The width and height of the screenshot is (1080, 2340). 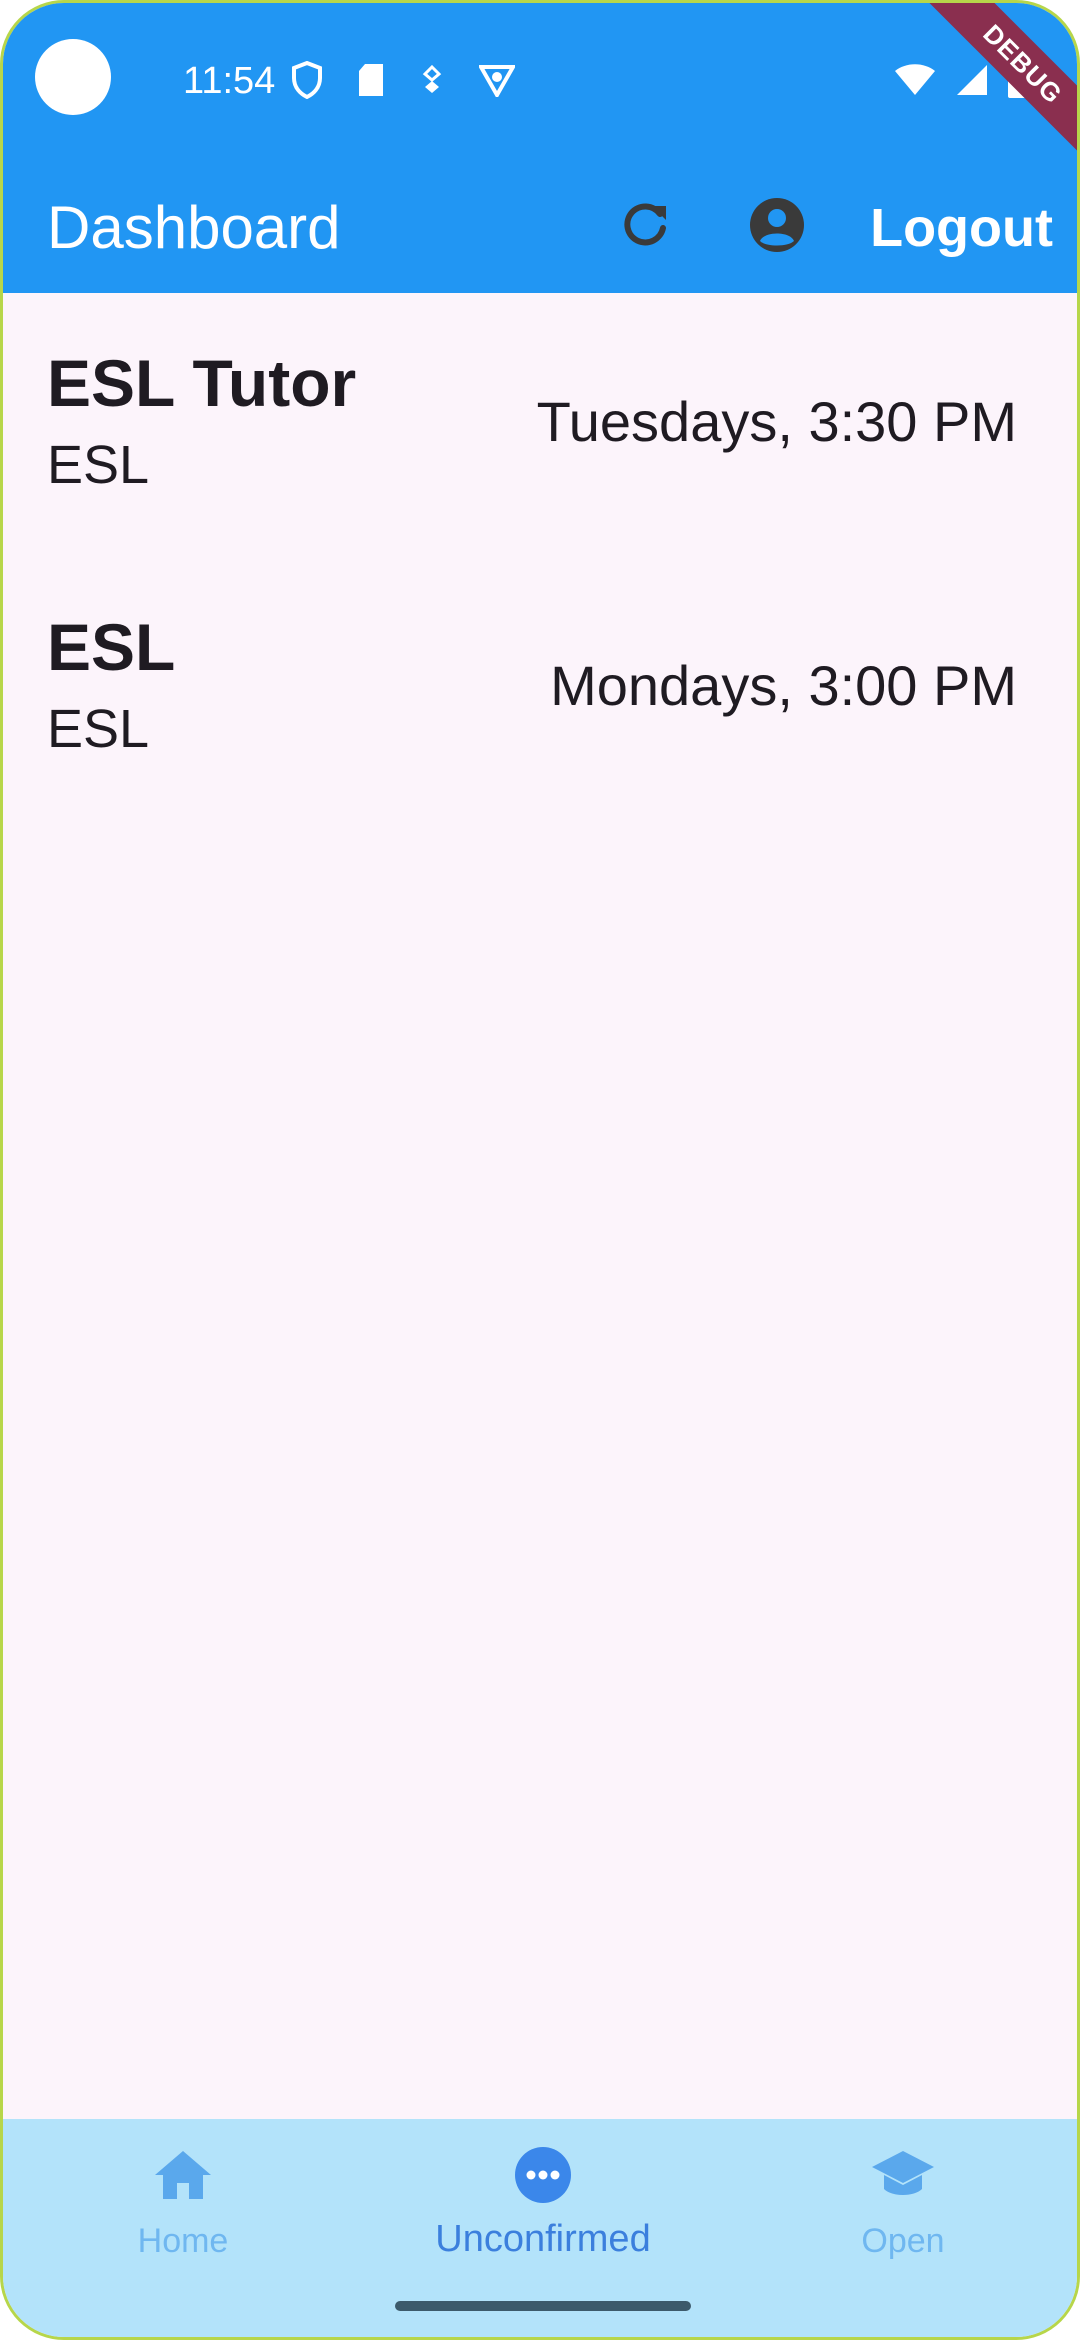 I want to click on app-badge-icon, so click(x=497, y=82).